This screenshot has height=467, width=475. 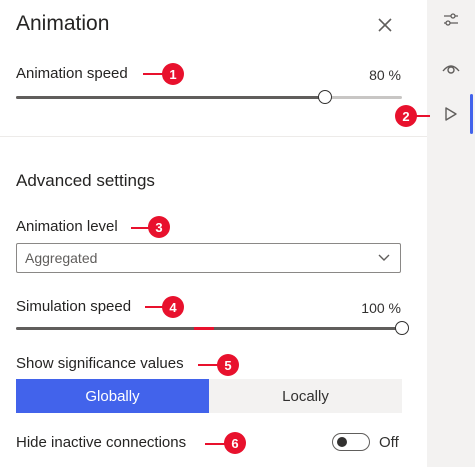 I want to click on simulation-speed-value: 100 %, so click(x=381, y=308).